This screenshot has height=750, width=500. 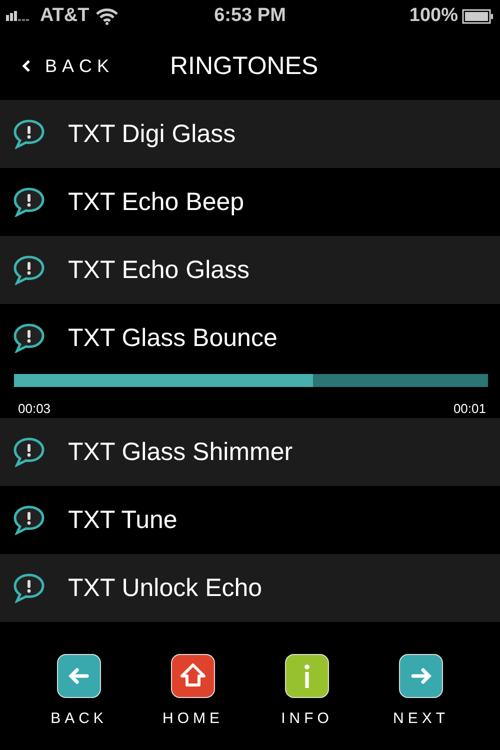 I want to click on wifi-icon, so click(x=107, y=16).